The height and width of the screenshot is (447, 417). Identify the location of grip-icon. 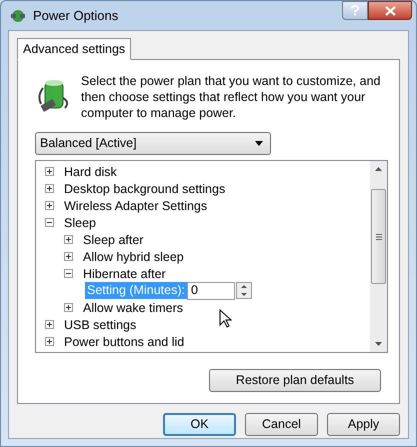
(379, 237).